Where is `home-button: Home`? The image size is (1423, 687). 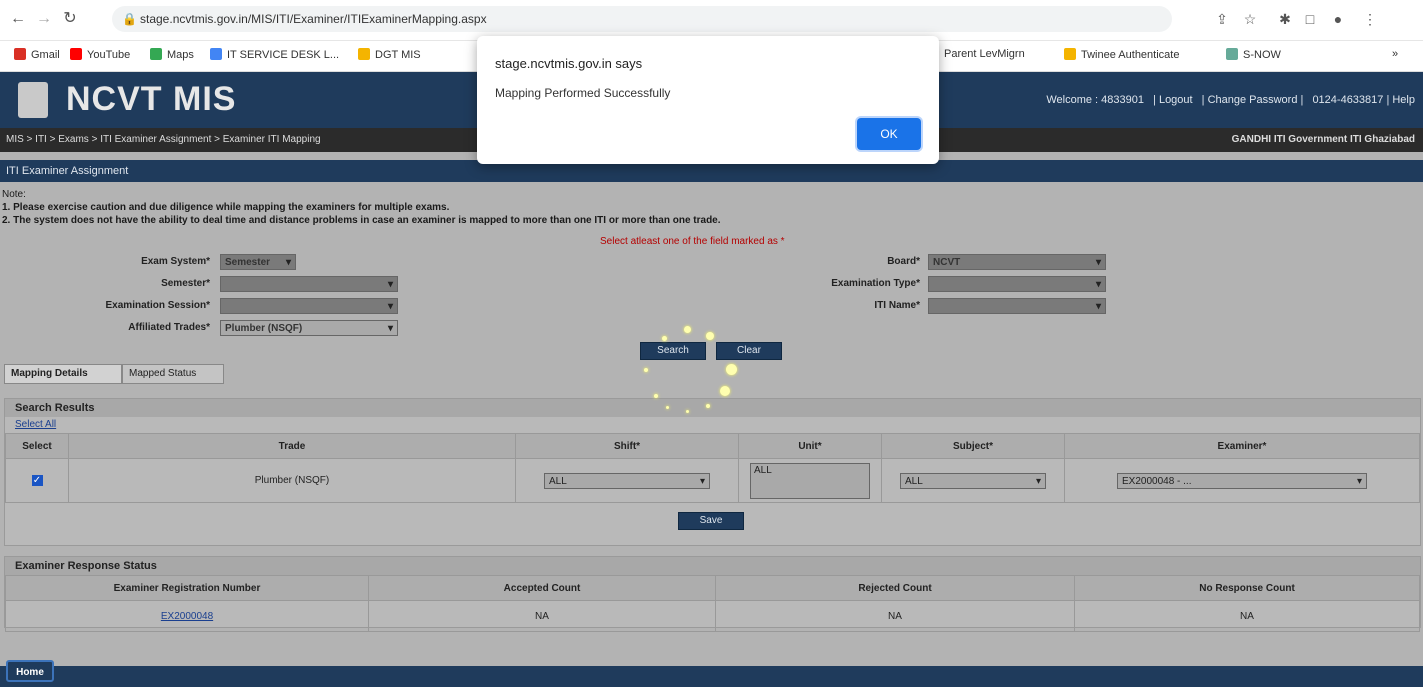
home-button: Home is located at coordinates (30, 671).